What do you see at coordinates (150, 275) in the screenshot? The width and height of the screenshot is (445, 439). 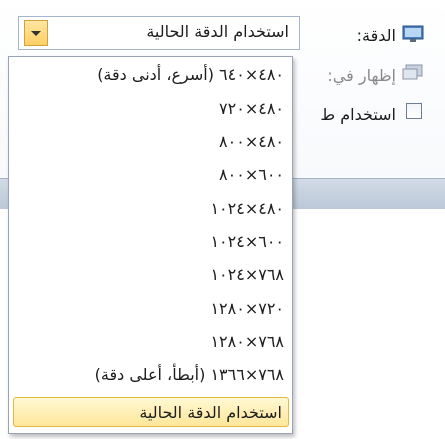 I see `option-1024x768: ٧٦٨×١٠٢٤` at bounding box center [150, 275].